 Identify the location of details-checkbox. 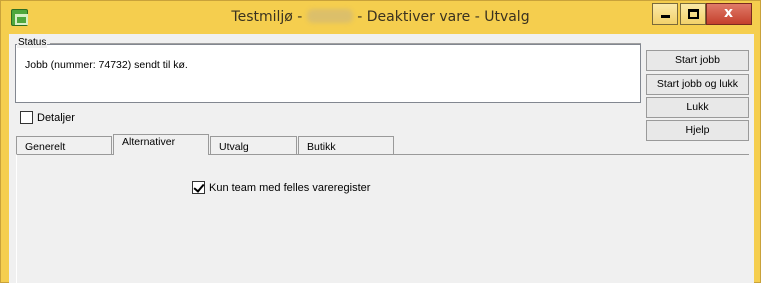
(26, 117).